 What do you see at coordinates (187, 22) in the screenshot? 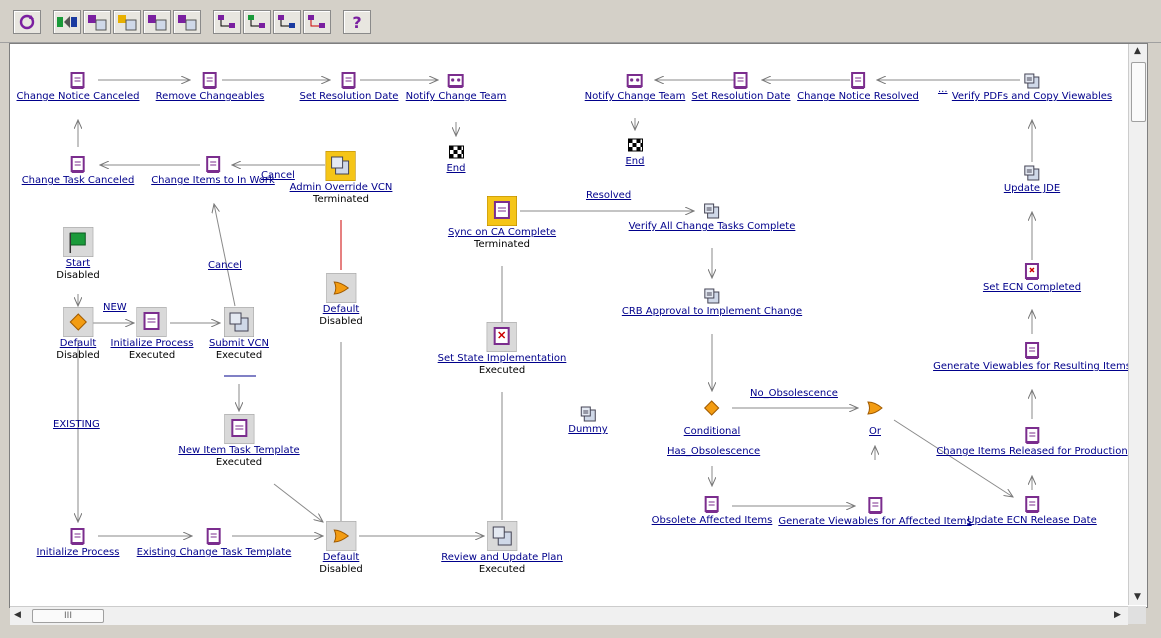
I see `tool-6-button` at bounding box center [187, 22].